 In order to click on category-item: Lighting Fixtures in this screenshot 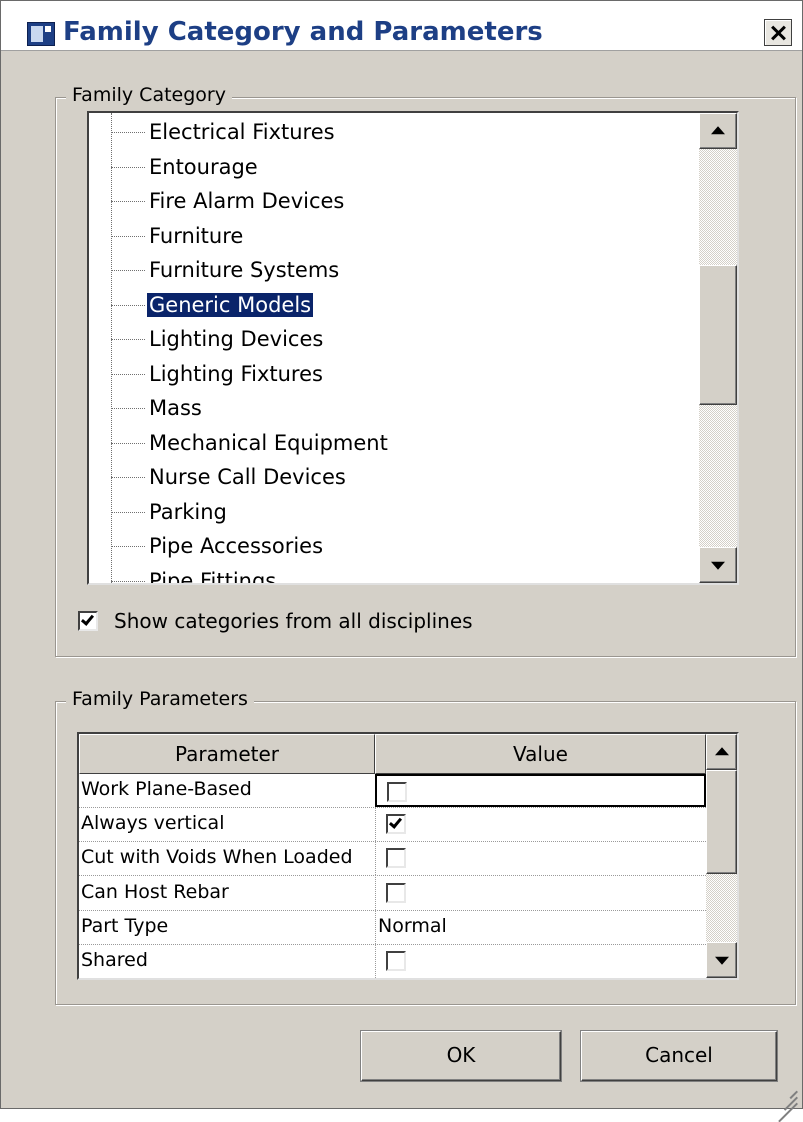, I will do `click(394, 374)`.